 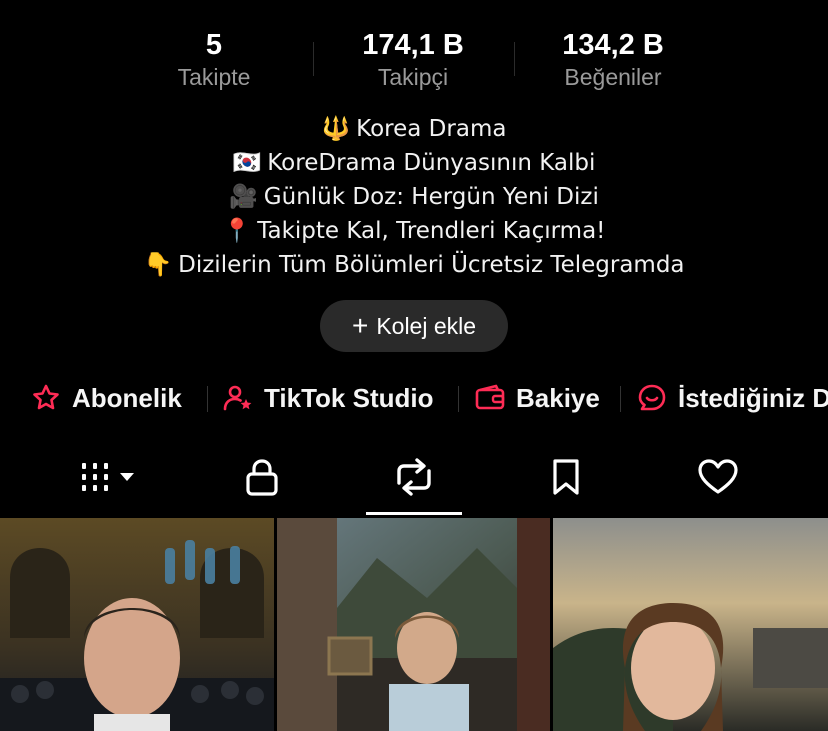 What do you see at coordinates (431, 163) in the screenshot?
I see `bio-text: KoreDrama Dünyasının Kalbi` at bounding box center [431, 163].